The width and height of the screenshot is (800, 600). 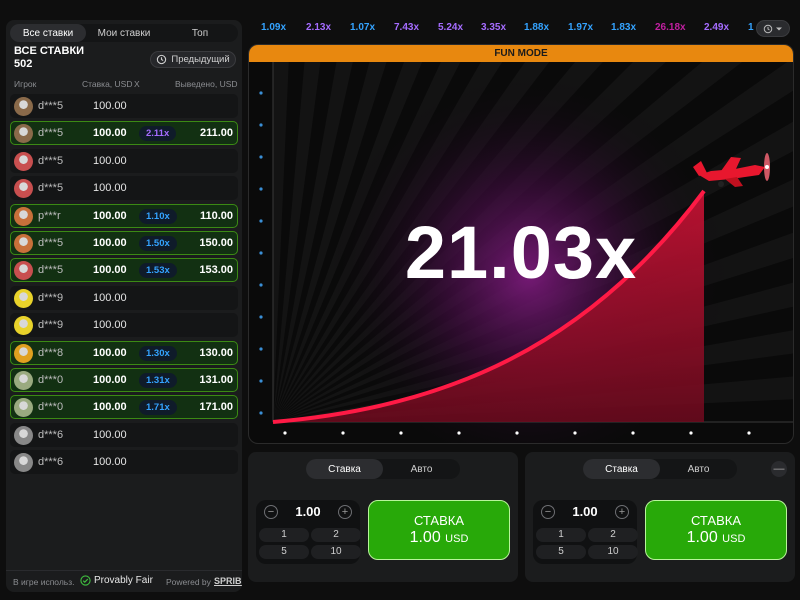 I want to click on tab-all-bets: Все ставки, so click(x=48, y=33).